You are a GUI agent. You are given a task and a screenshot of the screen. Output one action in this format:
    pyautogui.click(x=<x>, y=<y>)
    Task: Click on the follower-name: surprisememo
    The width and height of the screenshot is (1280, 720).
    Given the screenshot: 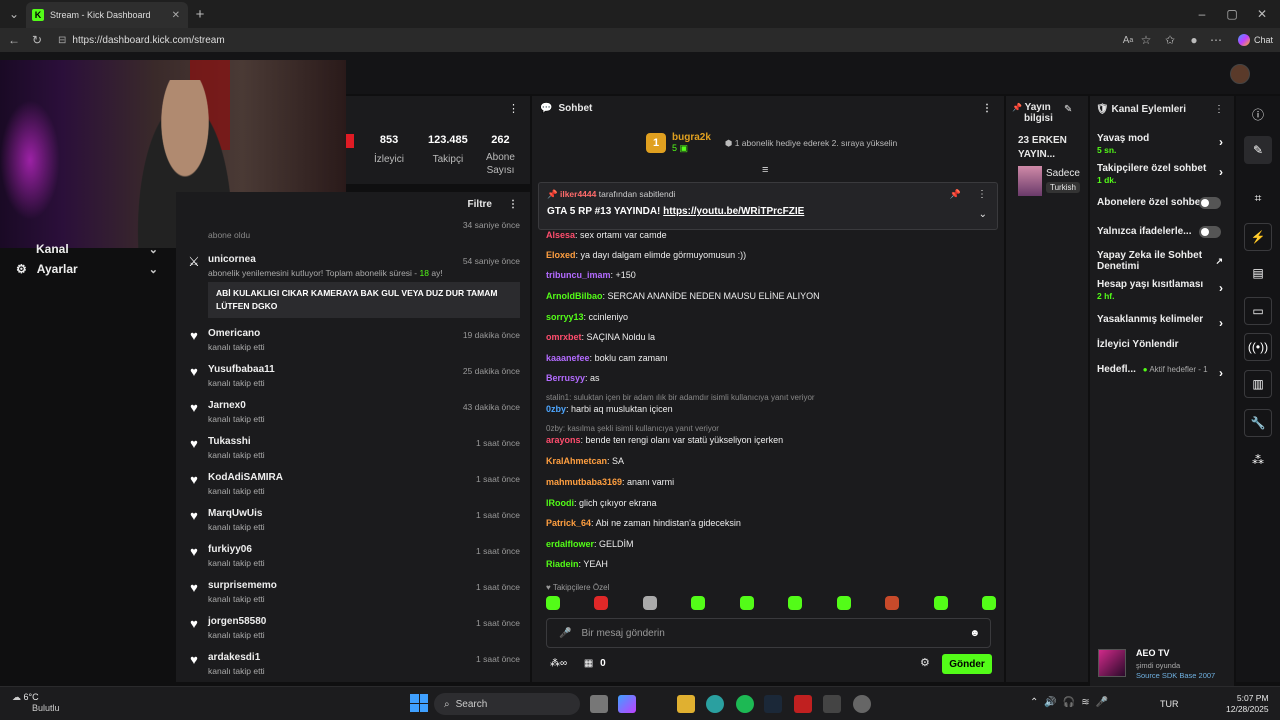 What is the action you would take?
    pyautogui.click(x=364, y=585)
    